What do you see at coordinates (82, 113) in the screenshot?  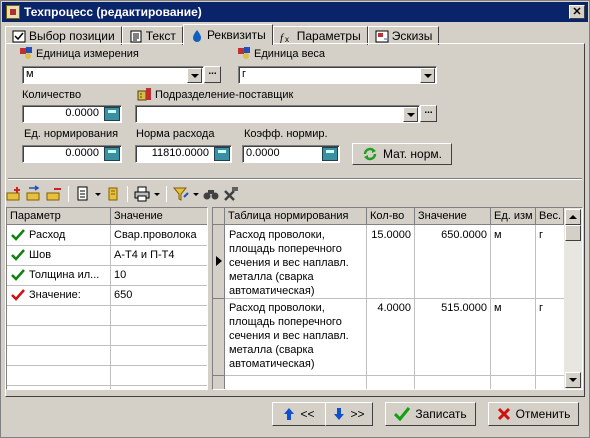 I see `quantity-value: 0.0000` at bounding box center [82, 113].